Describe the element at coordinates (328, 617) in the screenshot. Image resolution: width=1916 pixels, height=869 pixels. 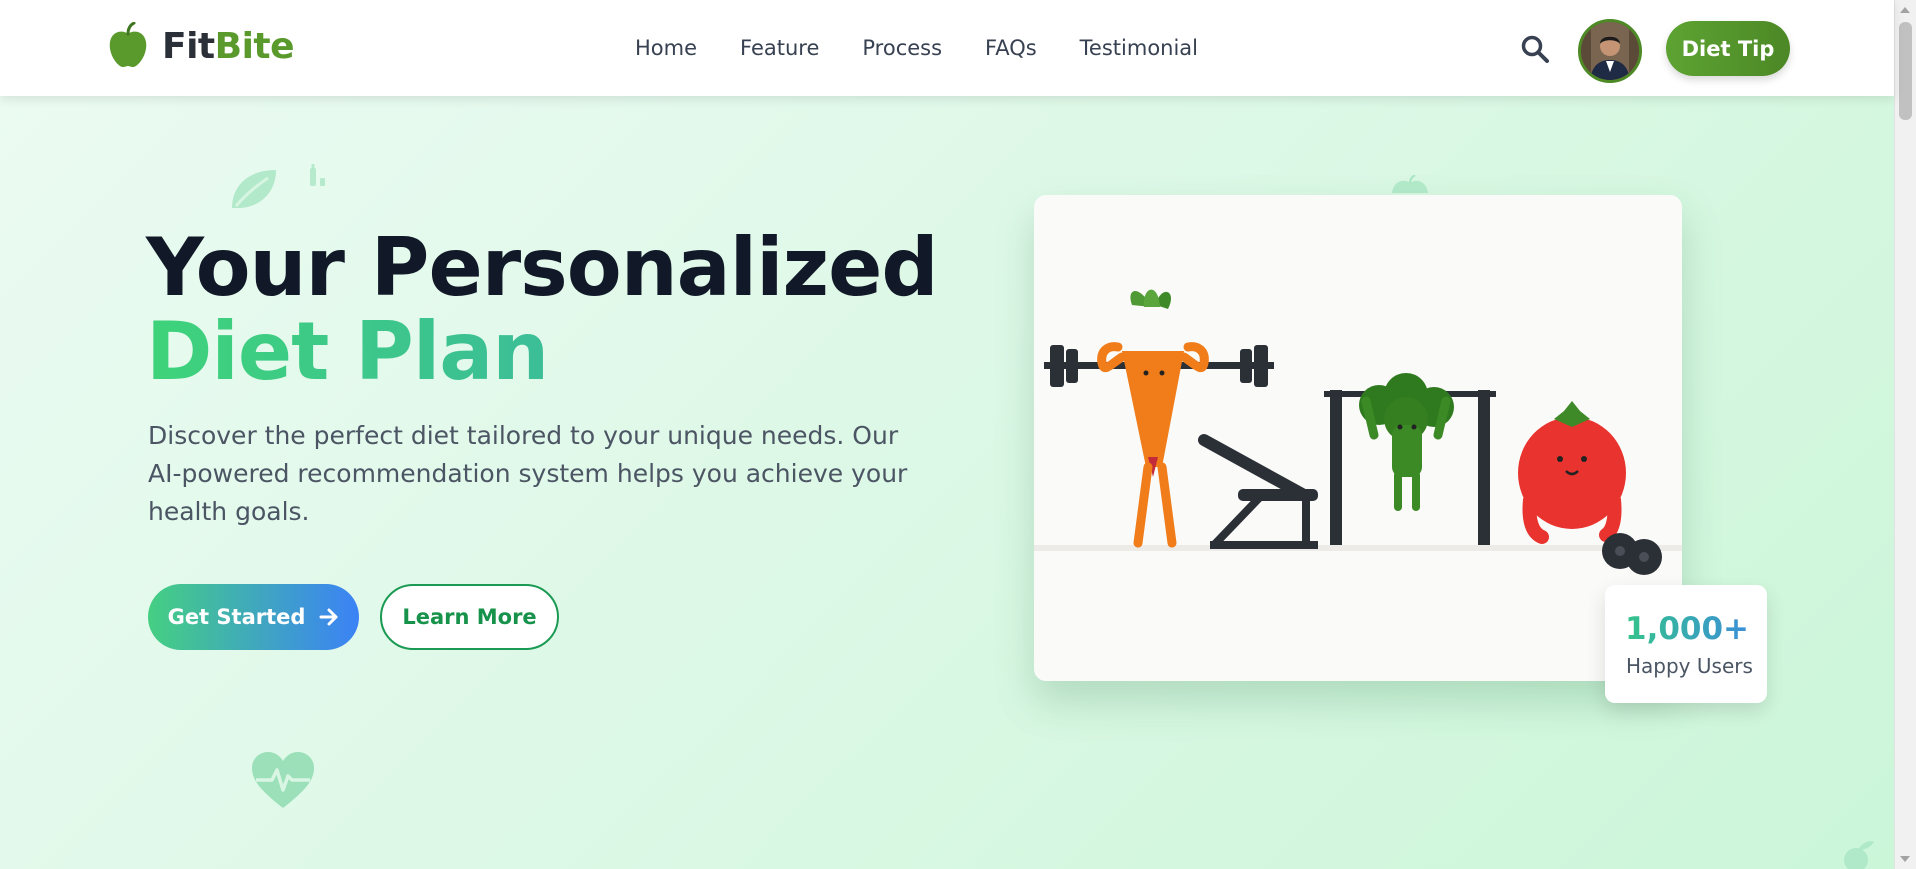
I see `arrow-right-icon` at that location.